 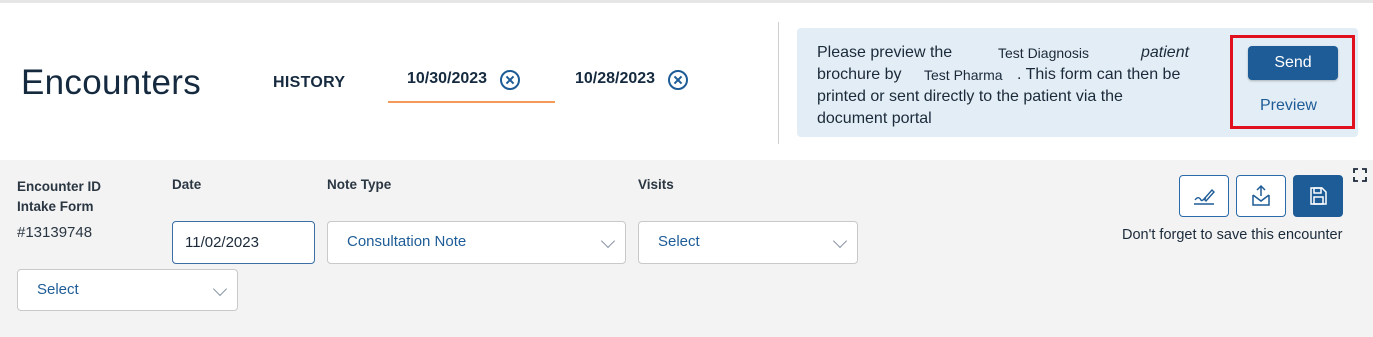 I want to click on page-title: Encounters, so click(x=111, y=82).